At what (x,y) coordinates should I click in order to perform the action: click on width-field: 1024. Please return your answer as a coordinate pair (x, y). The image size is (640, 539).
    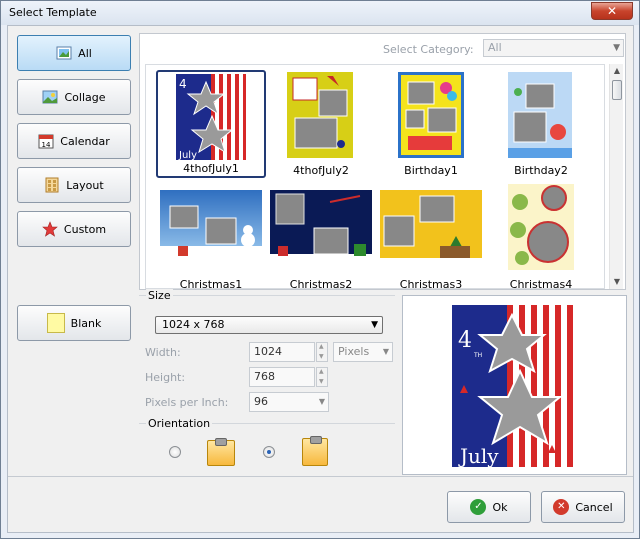
    Looking at the image, I should click on (282, 352).